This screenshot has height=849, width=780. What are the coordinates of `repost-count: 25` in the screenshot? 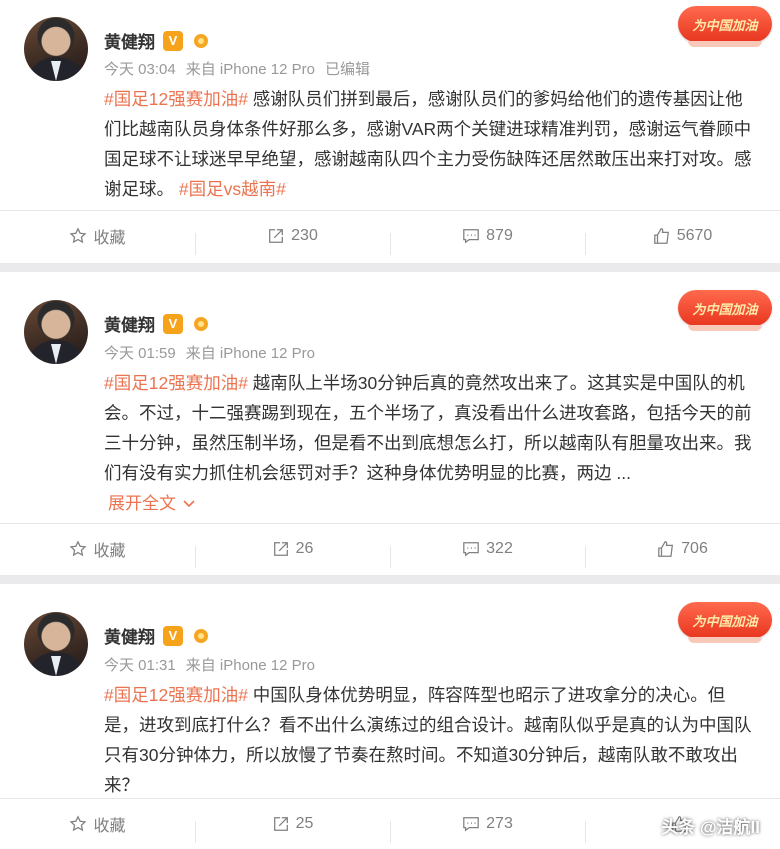 It's located at (304, 823).